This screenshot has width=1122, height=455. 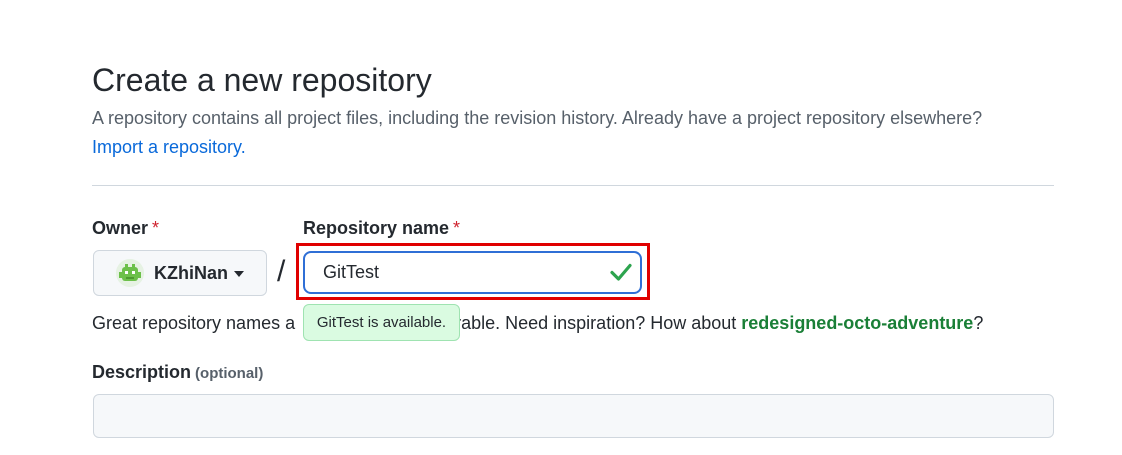 I want to click on availability-tooltip: GitTest is available., so click(x=381, y=322).